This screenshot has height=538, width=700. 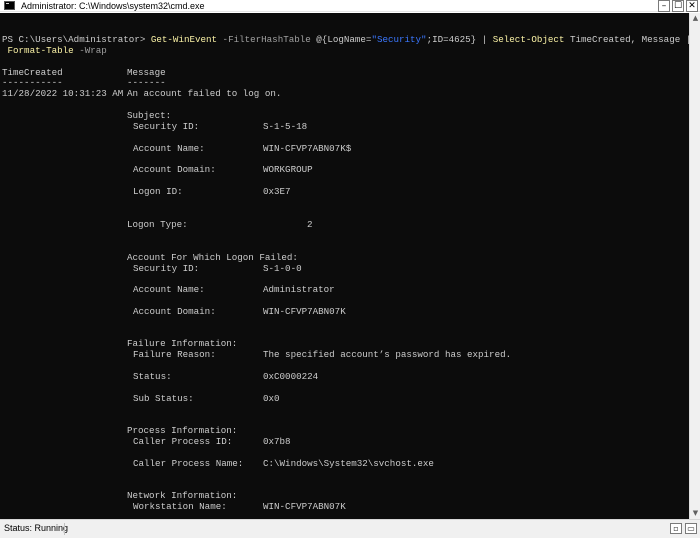 I want to click on status-separator, so click(x=64, y=529).